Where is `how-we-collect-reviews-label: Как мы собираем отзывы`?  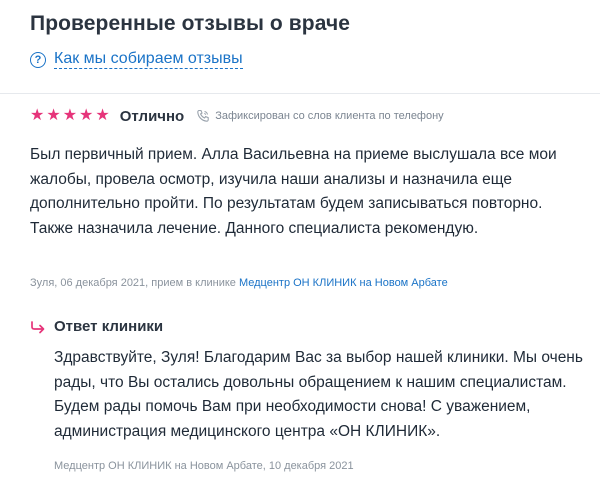 how-we-collect-reviews-label: Как мы собираем отзывы is located at coordinates (148, 59).